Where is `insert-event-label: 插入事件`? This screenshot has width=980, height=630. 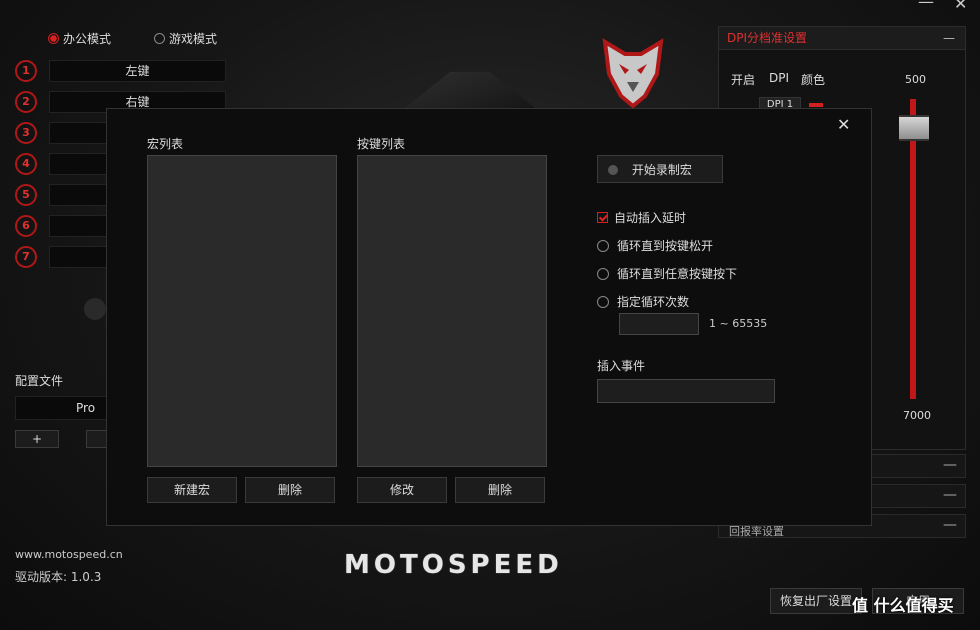
insert-event-label: 插入事件 is located at coordinates (621, 366).